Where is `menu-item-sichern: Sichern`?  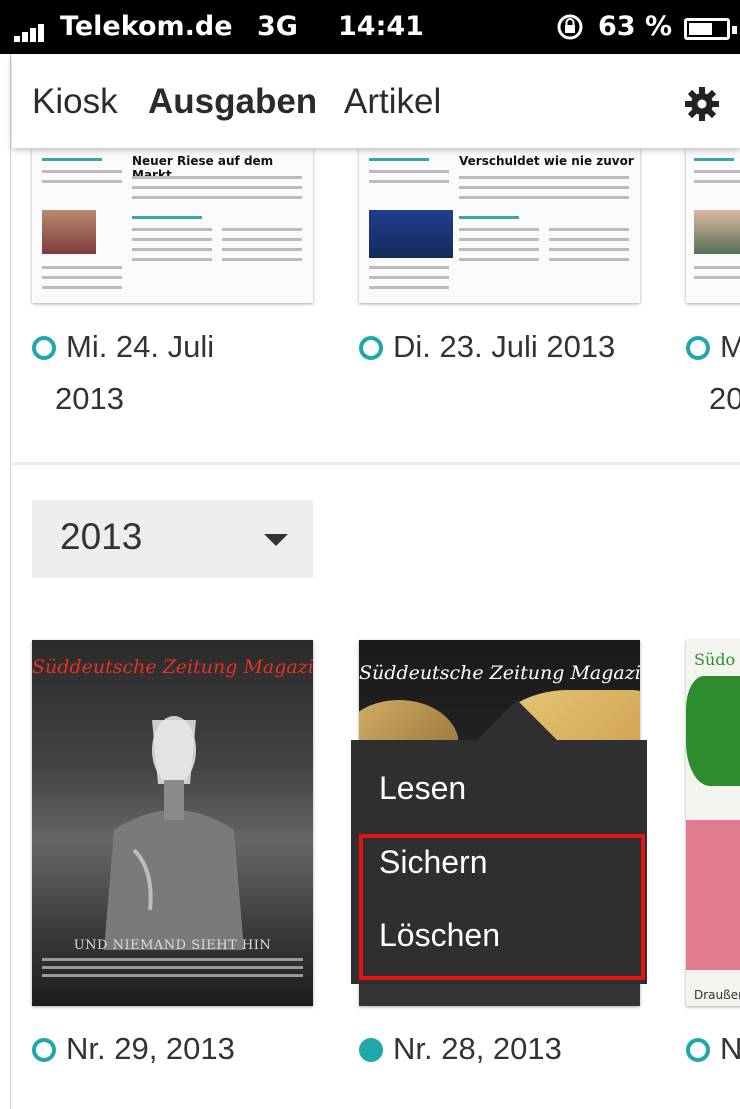 menu-item-sichern: Sichern is located at coordinates (433, 862).